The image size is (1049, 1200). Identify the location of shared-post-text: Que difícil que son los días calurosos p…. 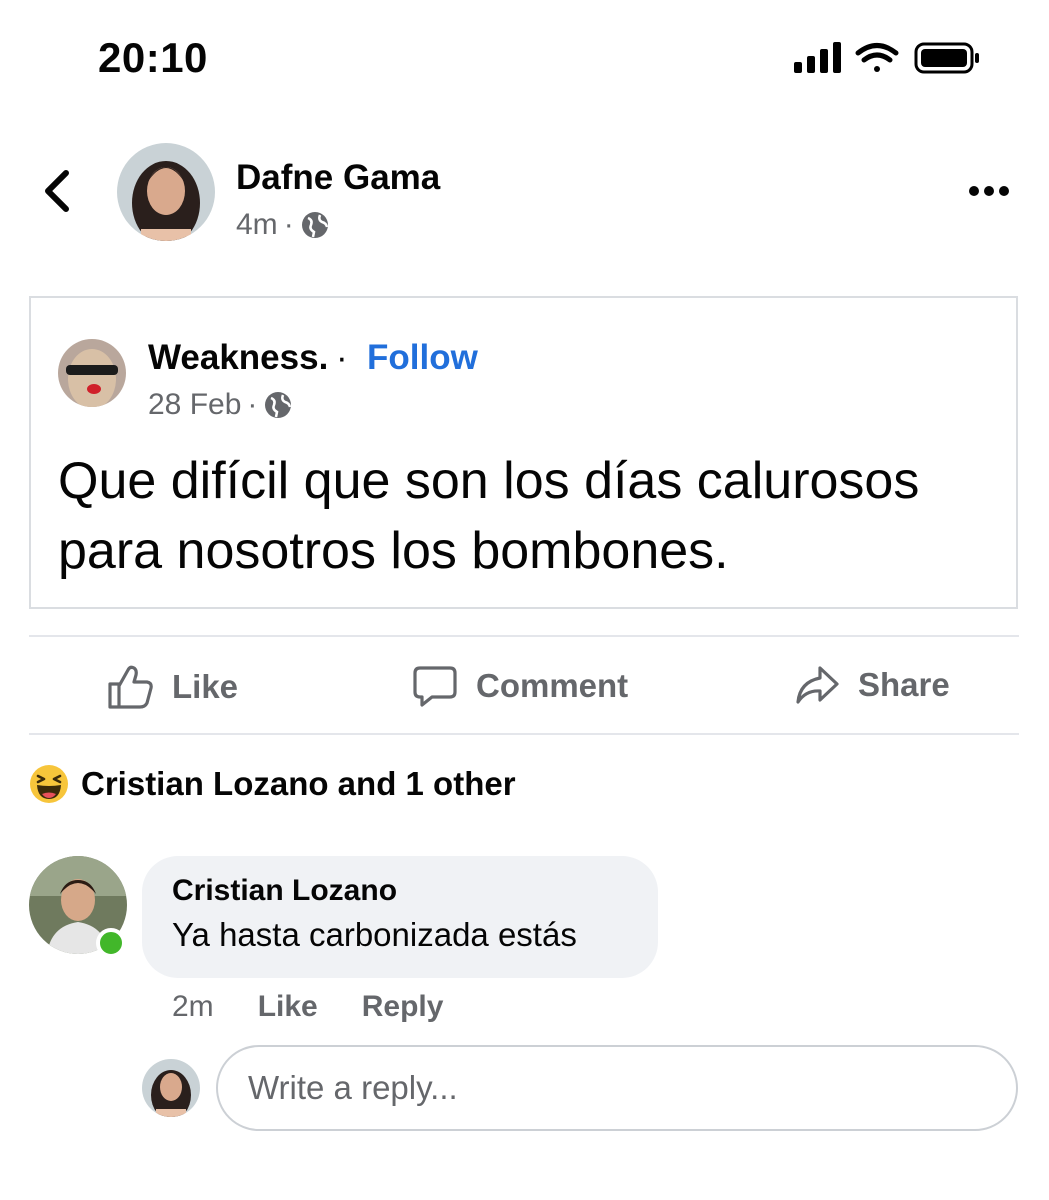
(489, 516).